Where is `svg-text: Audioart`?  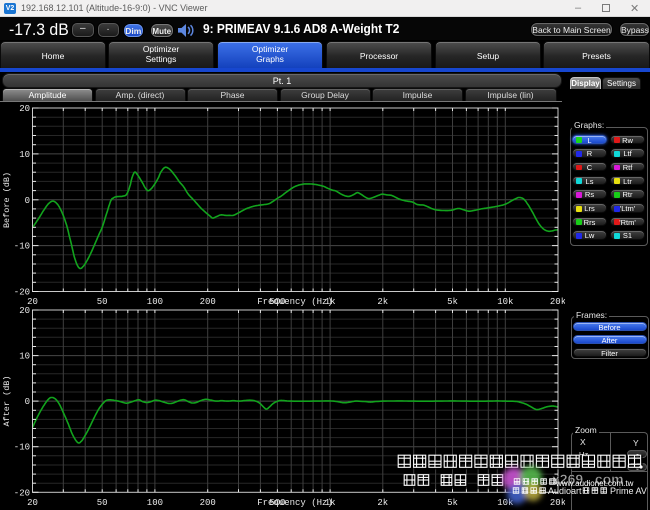
svg-text: Audioart is located at coordinates (565, 491).